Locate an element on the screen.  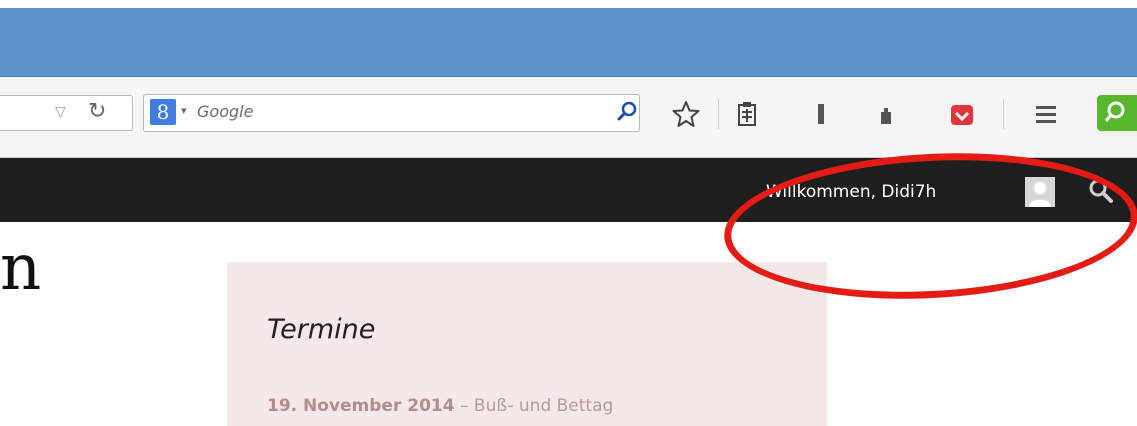
download-icon is located at coordinates (821, 114).